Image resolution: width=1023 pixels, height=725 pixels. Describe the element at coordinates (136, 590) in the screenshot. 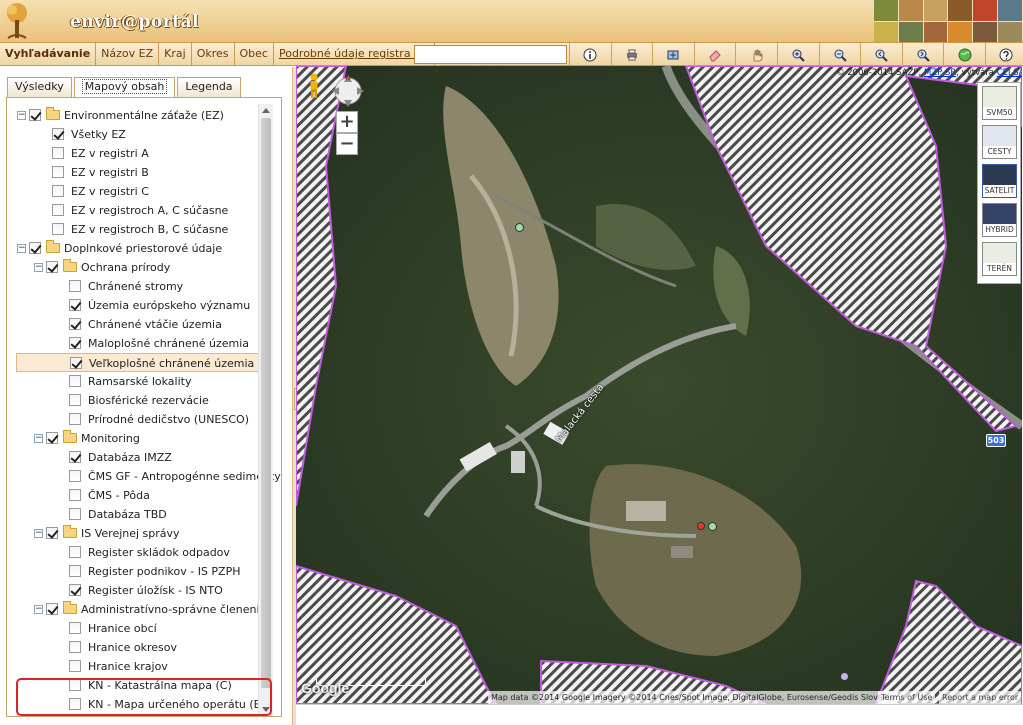

I see `layer-row: Register úložísk - IS NTO` at that location.